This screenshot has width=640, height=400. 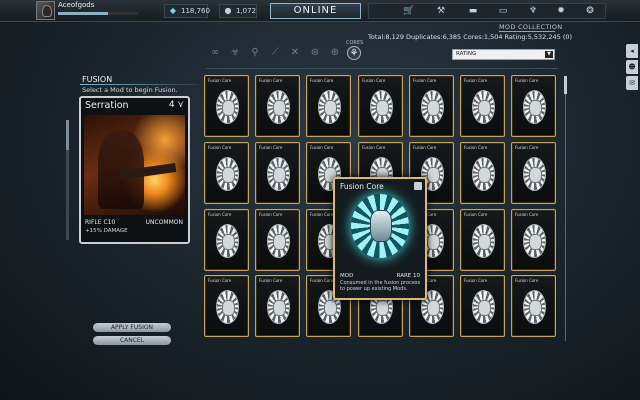 I want to click on mod-effect: +15% DAMAGE, so click(x=106, y=231).